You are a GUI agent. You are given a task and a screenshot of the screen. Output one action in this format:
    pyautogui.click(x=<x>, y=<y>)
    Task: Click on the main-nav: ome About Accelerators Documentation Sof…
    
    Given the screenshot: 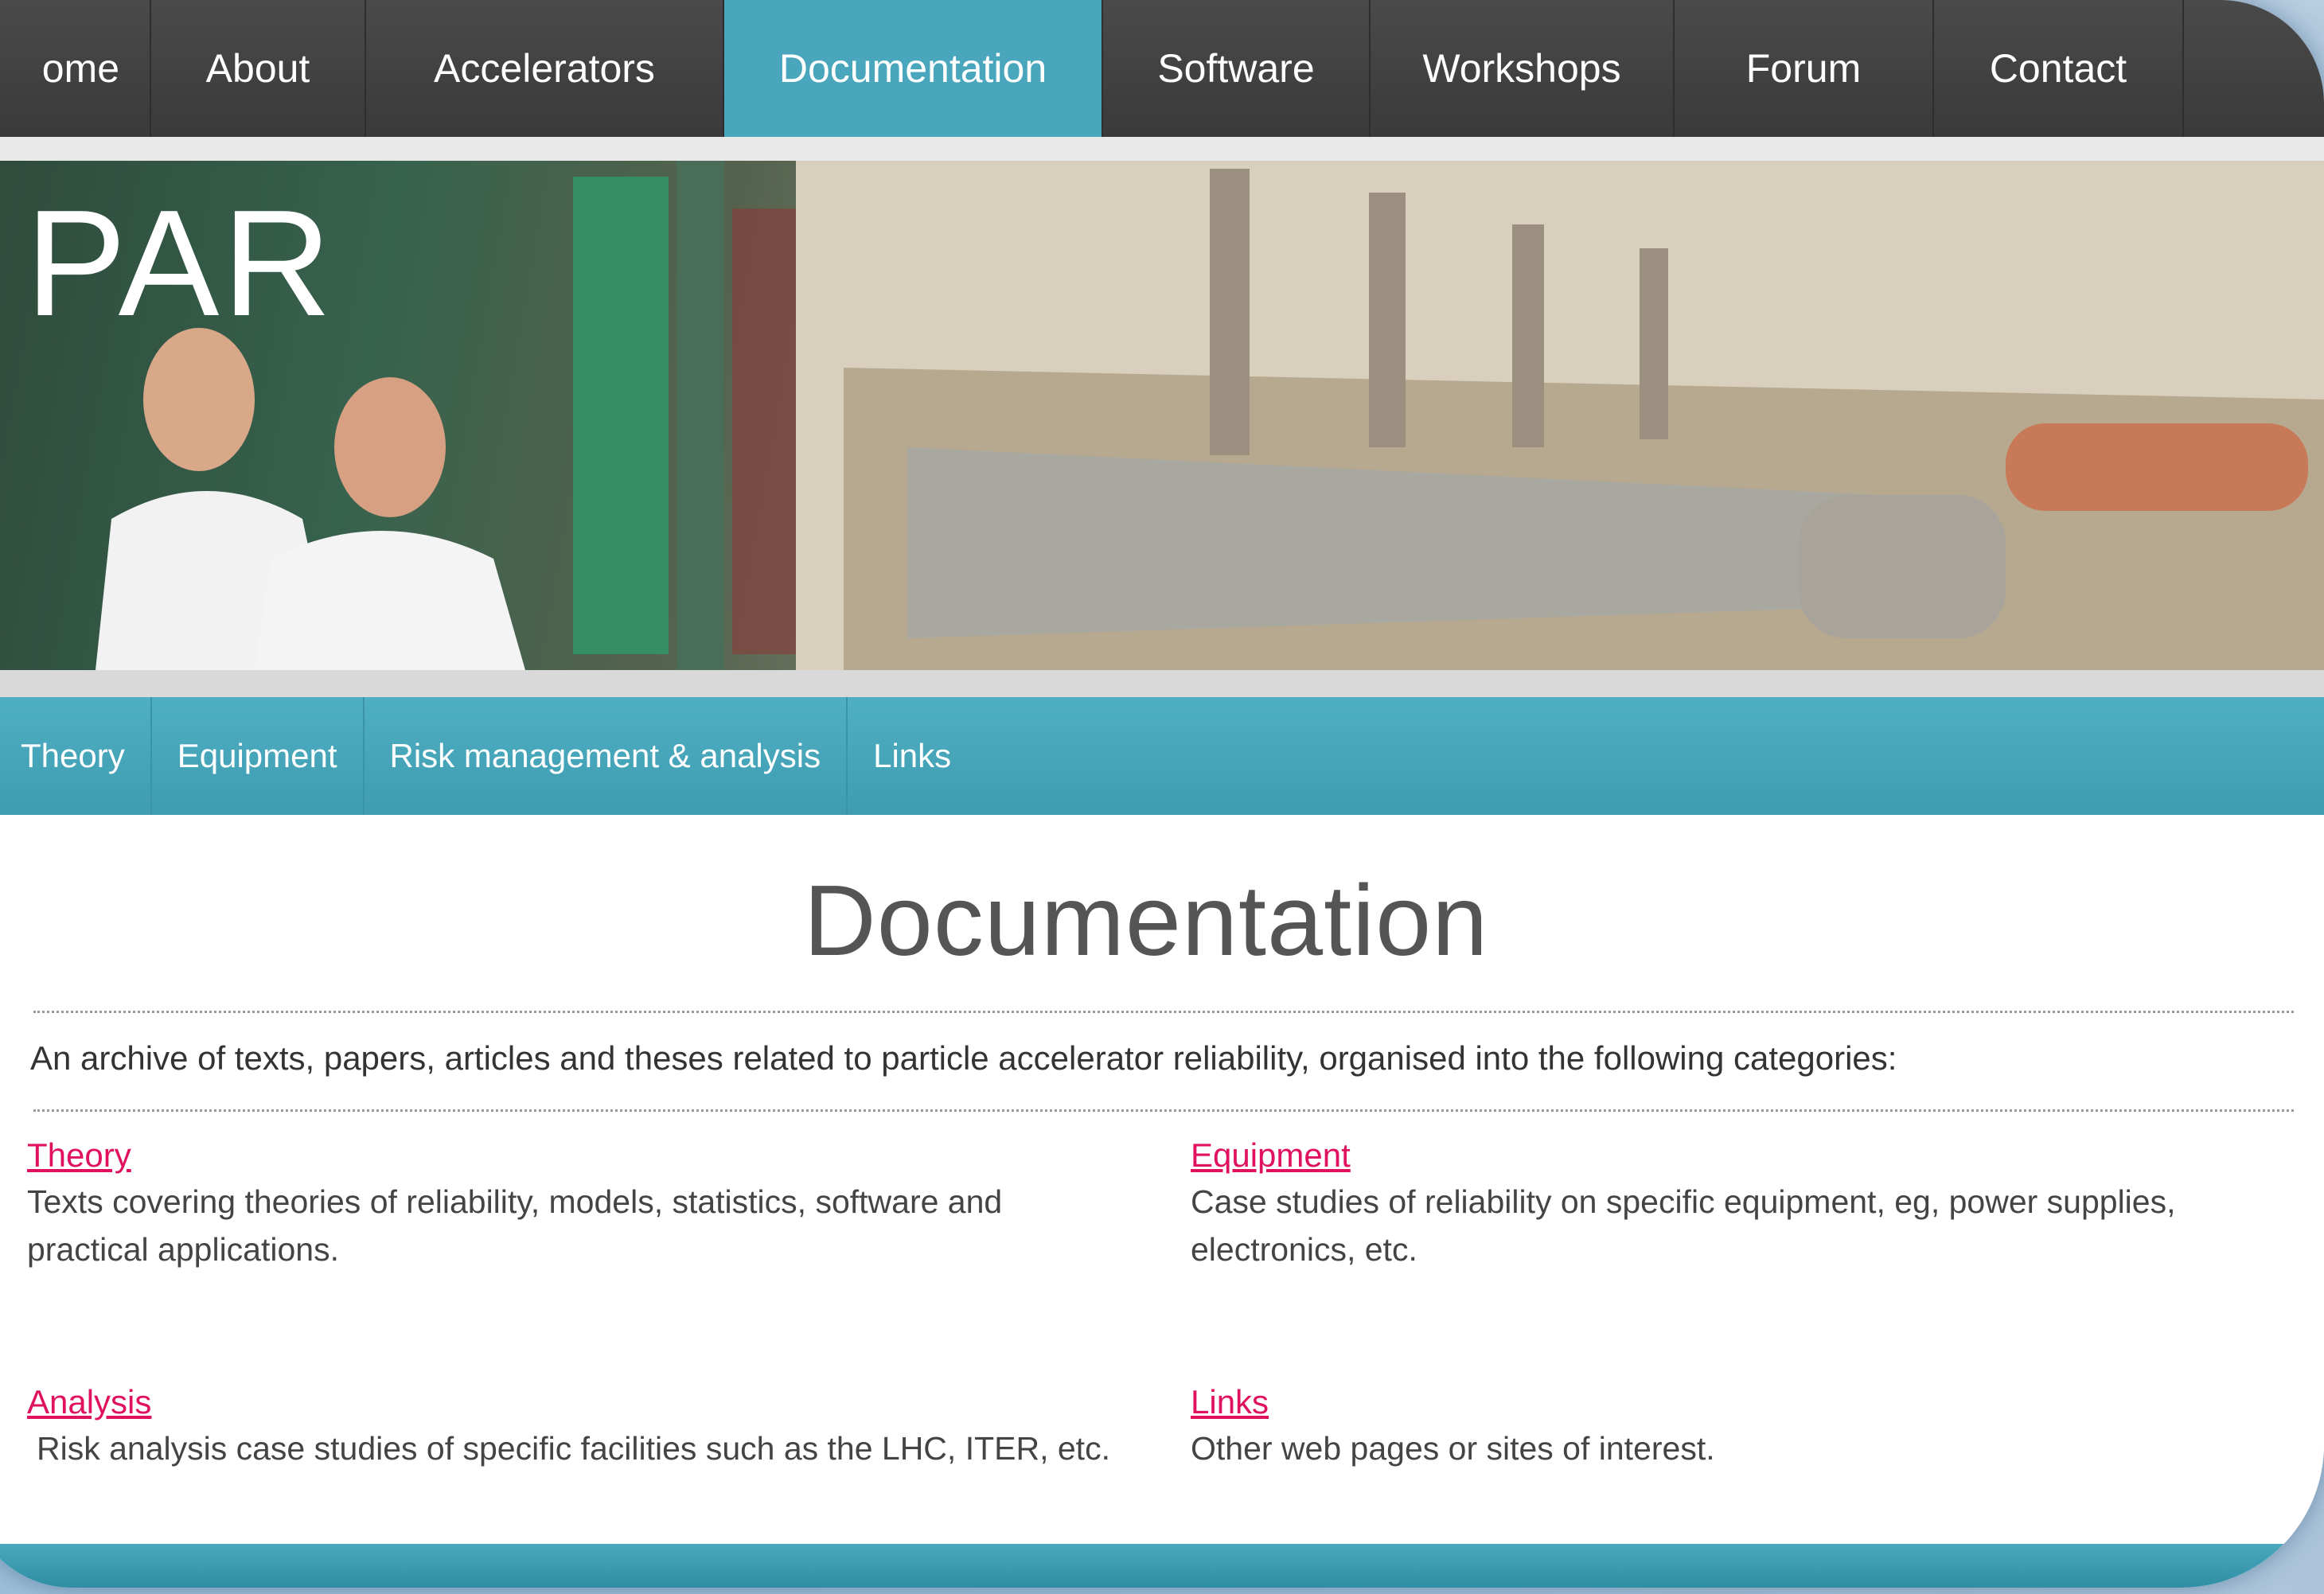 What is the action you would take?
    pyautogui.click(x=1162, y=68)
    